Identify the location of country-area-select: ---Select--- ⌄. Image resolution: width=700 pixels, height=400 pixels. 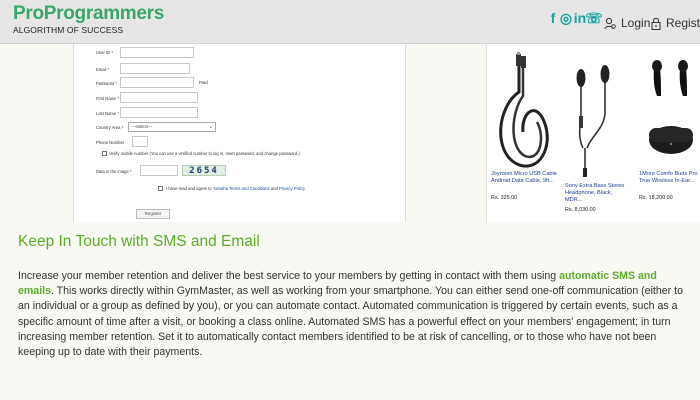
(172, 127).